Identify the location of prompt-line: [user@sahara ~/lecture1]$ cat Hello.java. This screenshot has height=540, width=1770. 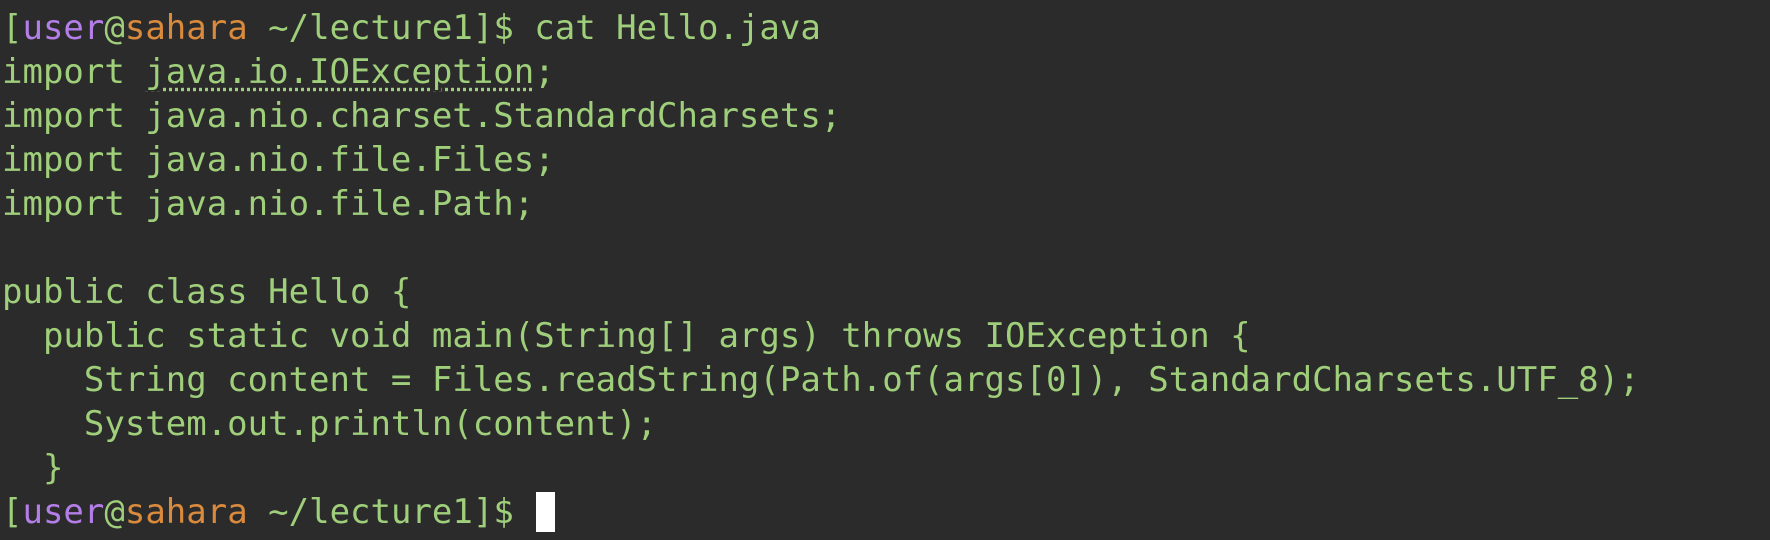
(411, 28).